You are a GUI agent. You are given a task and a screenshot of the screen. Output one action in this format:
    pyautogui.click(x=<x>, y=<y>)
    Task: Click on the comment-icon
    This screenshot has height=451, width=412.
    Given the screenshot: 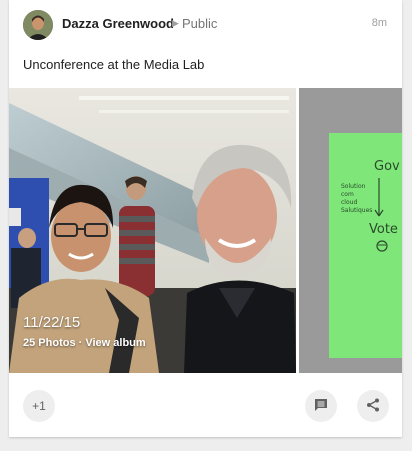 What is the action you would take?
    pyautogui.click(x=321, y=406)
    